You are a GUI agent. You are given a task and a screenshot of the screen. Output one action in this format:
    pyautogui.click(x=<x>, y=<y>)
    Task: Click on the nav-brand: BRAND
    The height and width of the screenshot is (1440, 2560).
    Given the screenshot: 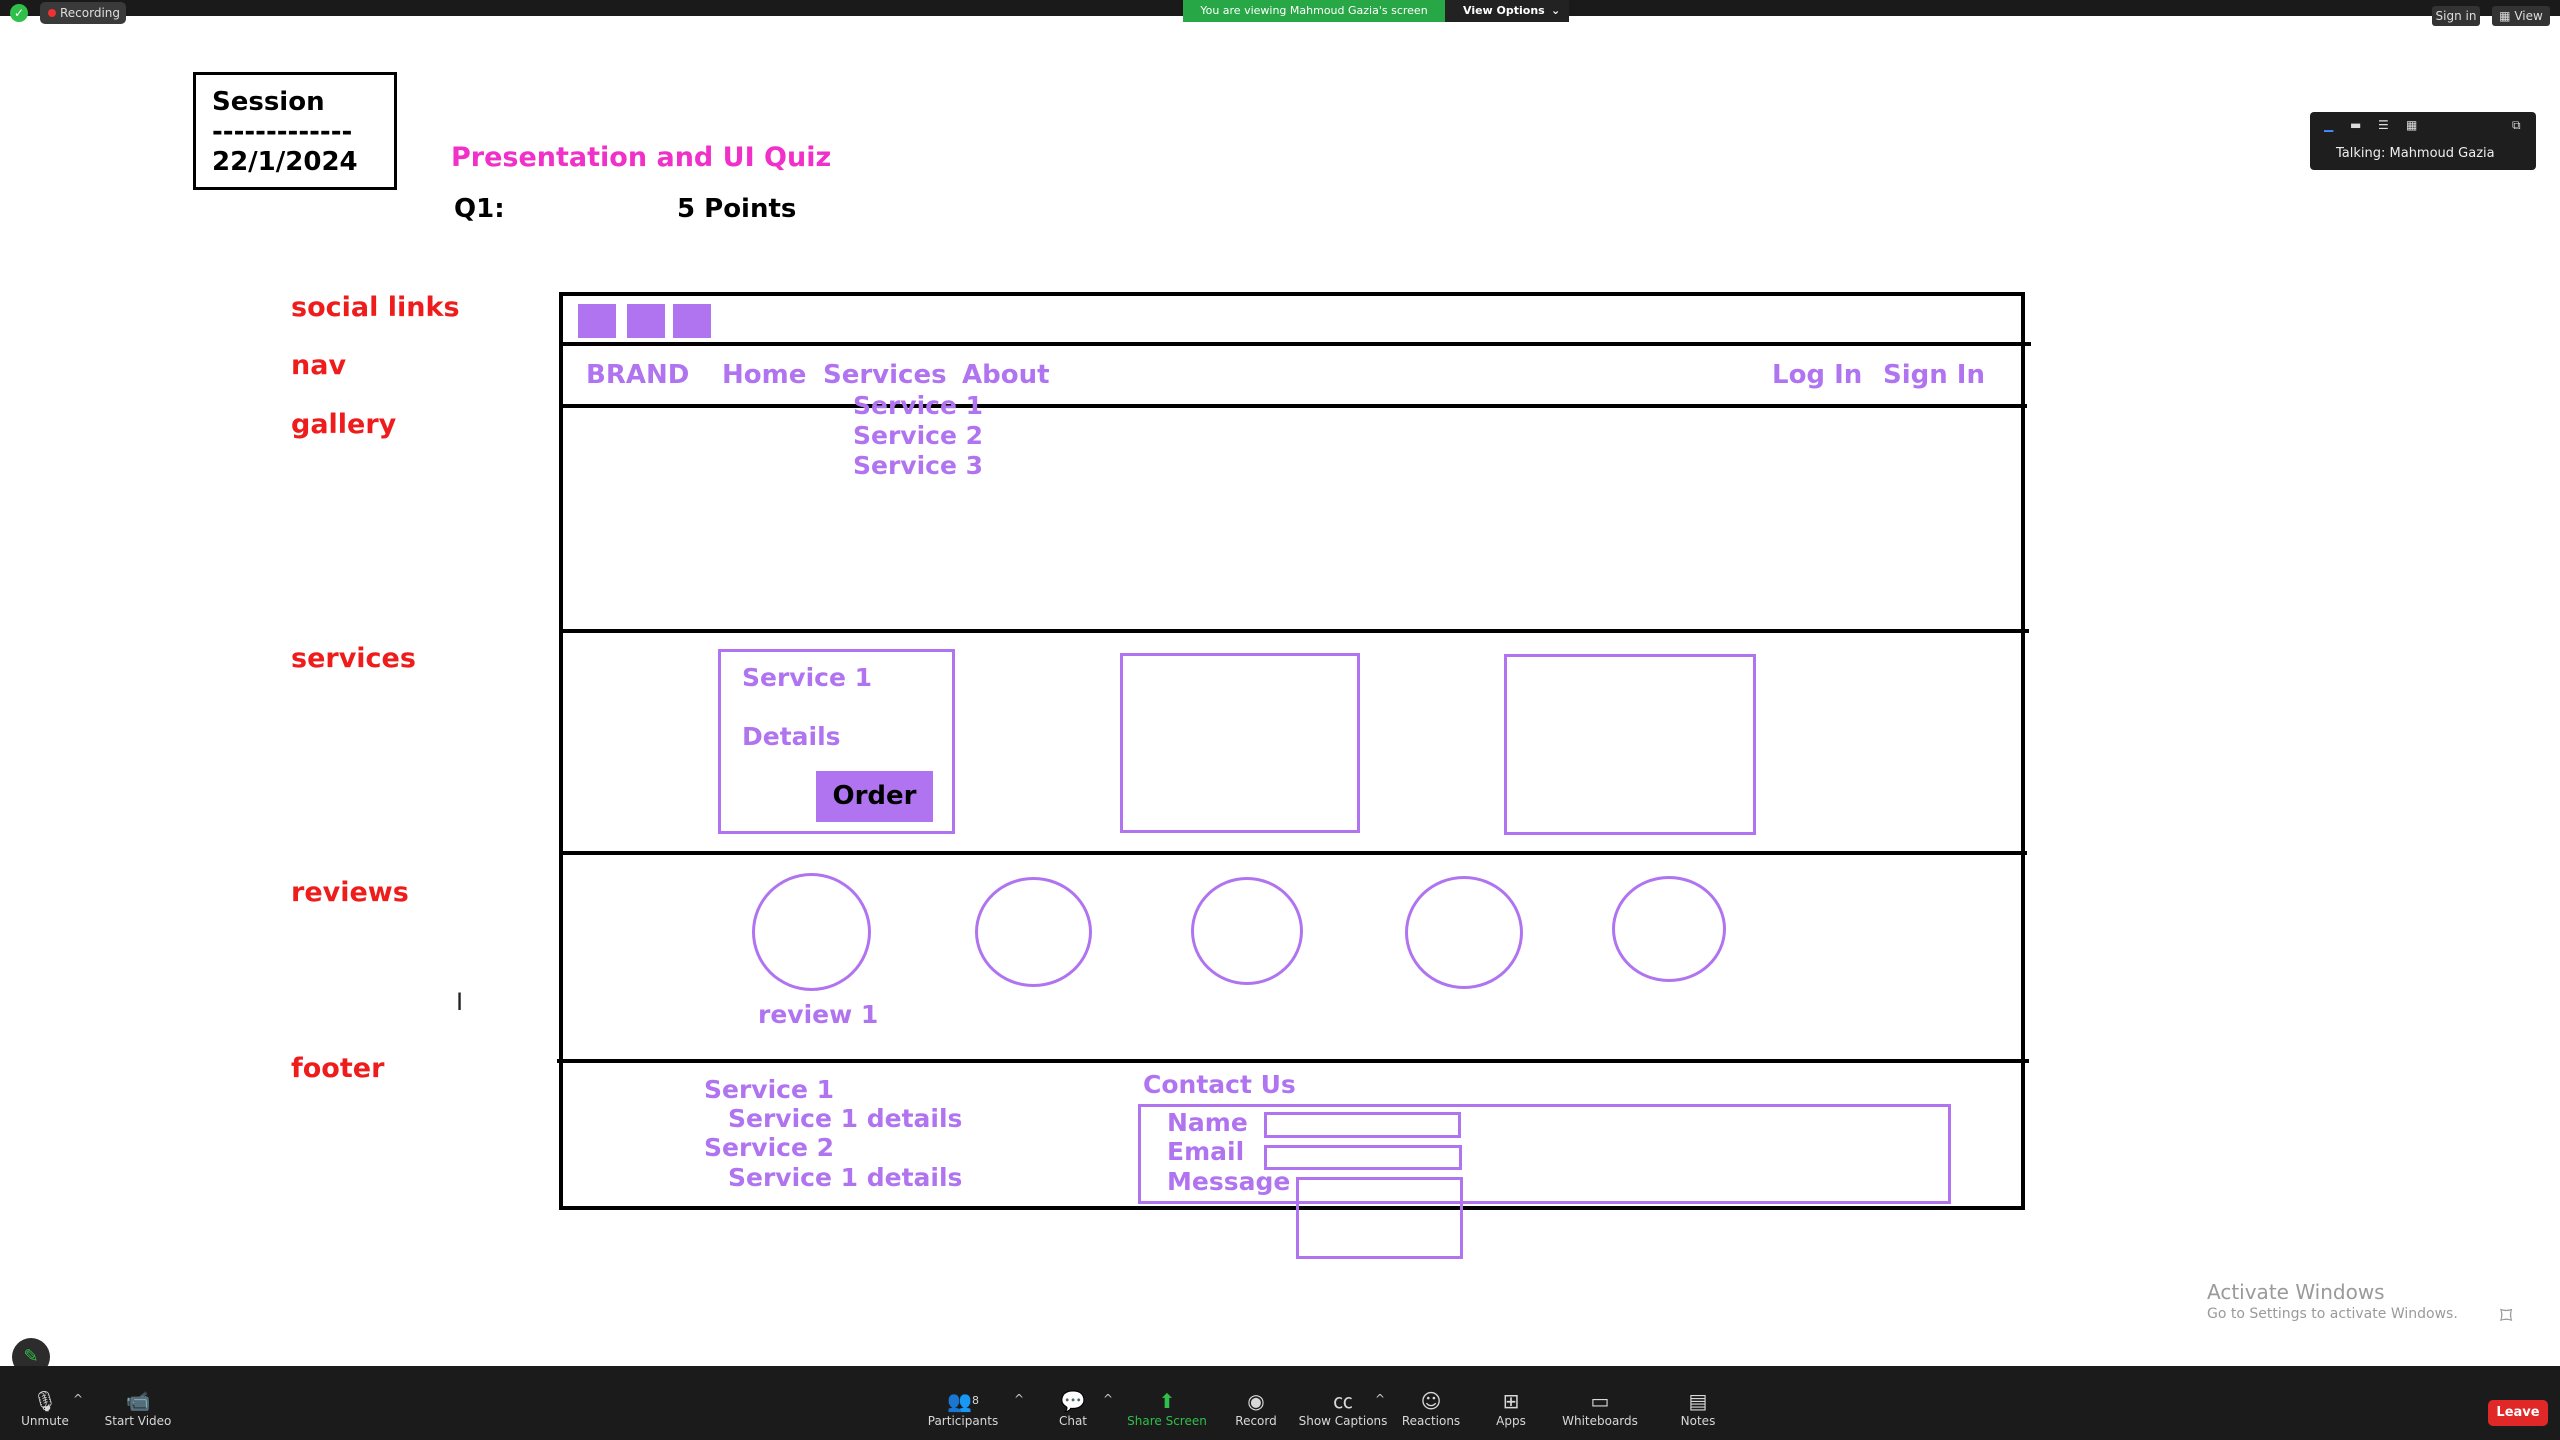 What is the action you would take?
    pyautogui.click(x=638, y=375)
    